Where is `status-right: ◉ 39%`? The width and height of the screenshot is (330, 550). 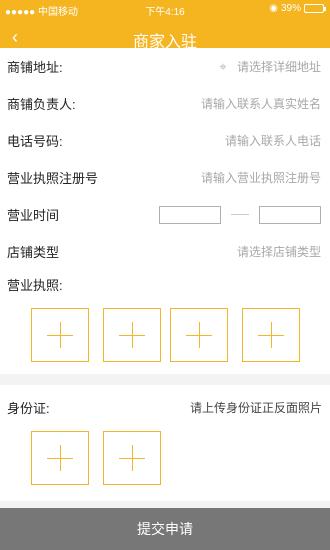
status-right: ◉ 39% is located at coordinates (297, 8).